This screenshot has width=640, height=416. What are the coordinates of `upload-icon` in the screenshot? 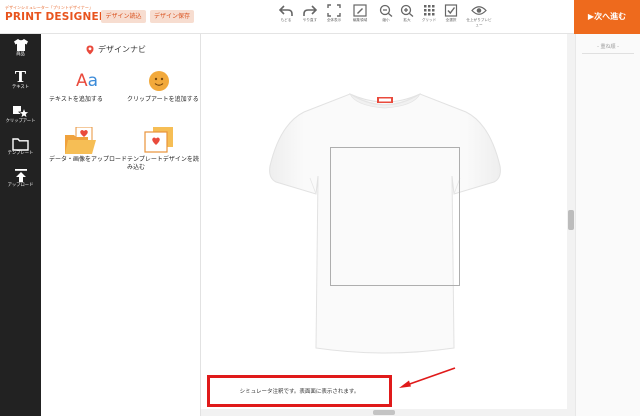 It's located at (20, 175).